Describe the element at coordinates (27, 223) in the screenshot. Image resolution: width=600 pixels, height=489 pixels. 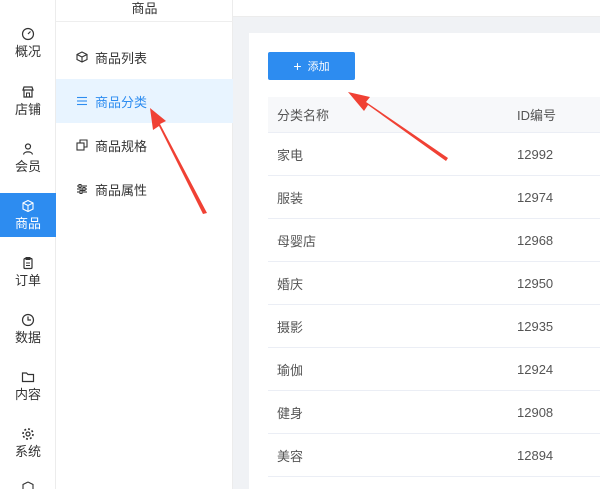
I see `nav-item-label: 商品` at that location.